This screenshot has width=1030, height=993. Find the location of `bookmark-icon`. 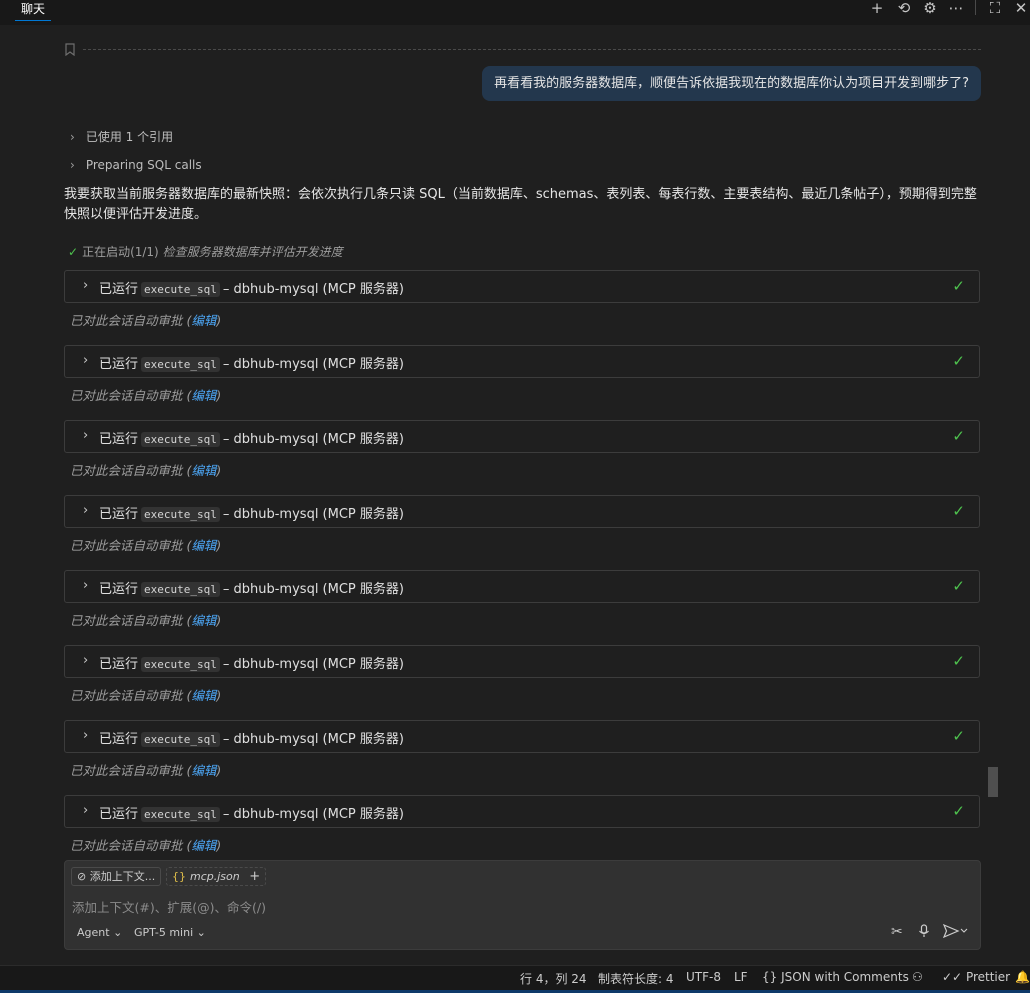

bookmark-icon is located at coordinates (72, 50).